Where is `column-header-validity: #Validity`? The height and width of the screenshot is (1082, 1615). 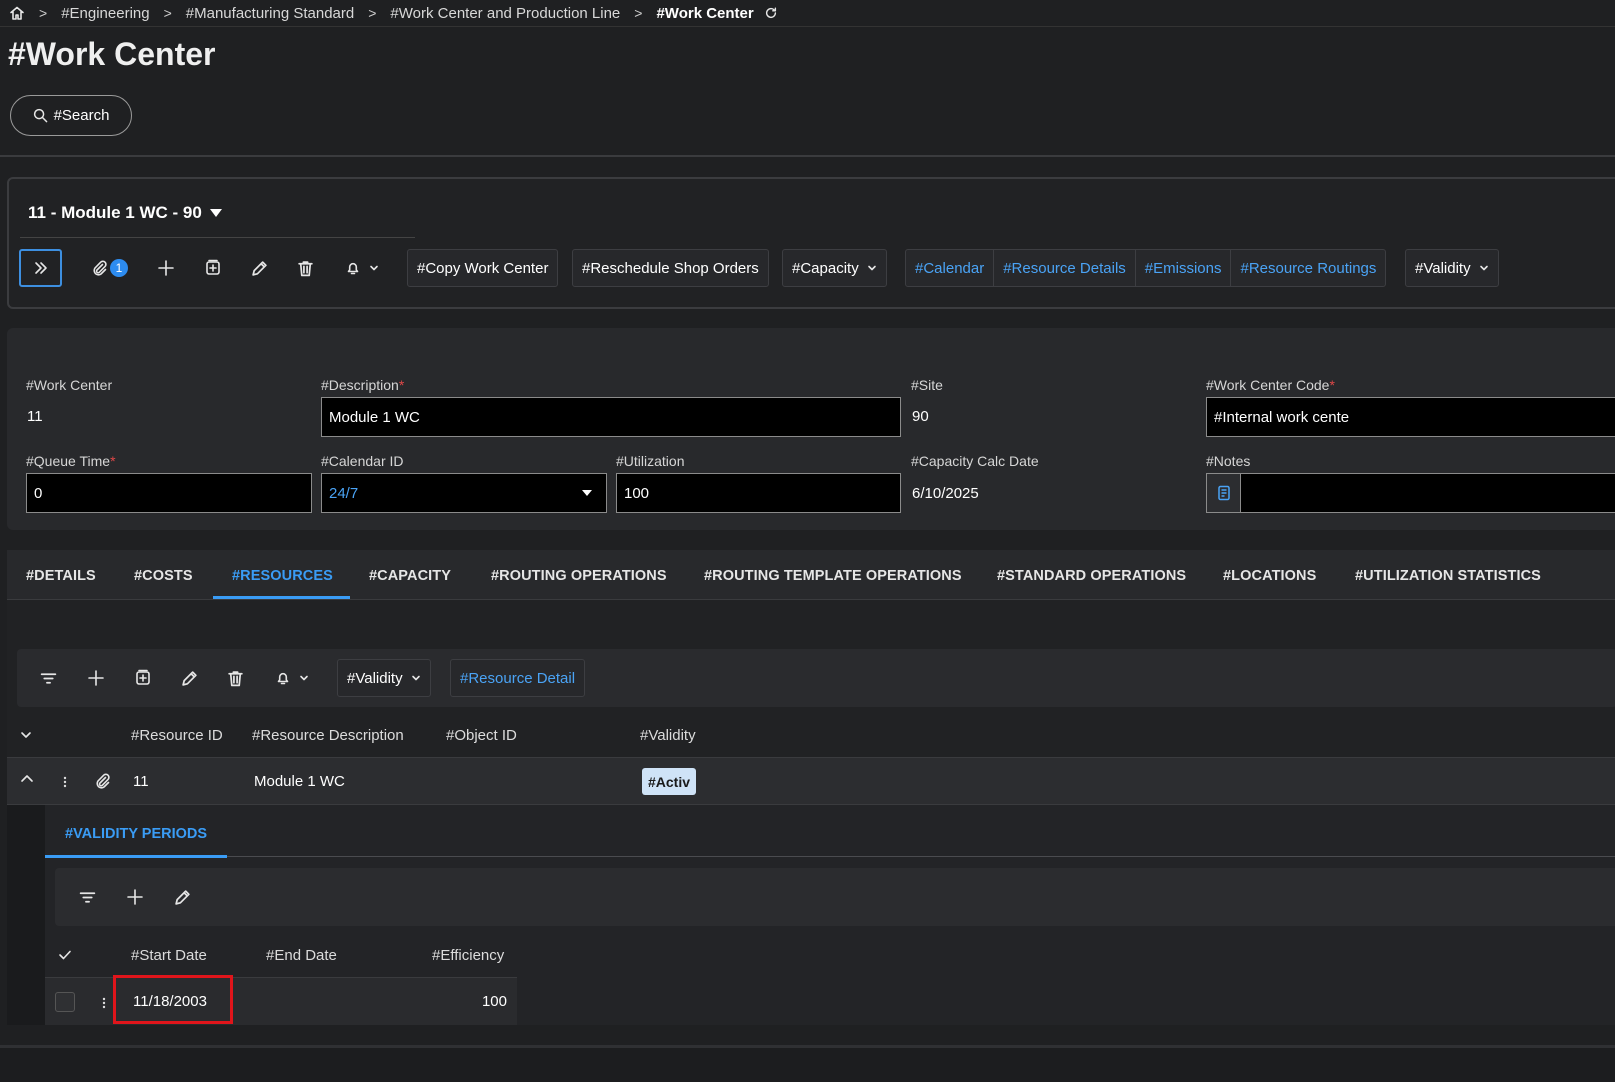 column-header-validity: #Validity is located at coordinates (668, 735).